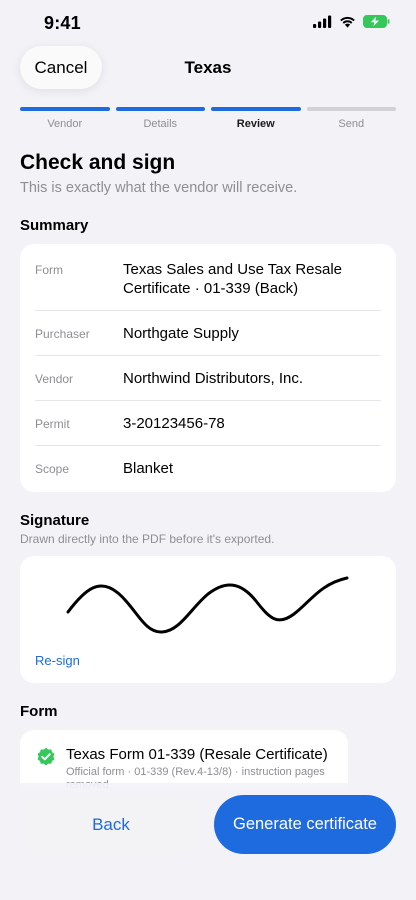  I want to click on step-label: Details, so click(160, 124).